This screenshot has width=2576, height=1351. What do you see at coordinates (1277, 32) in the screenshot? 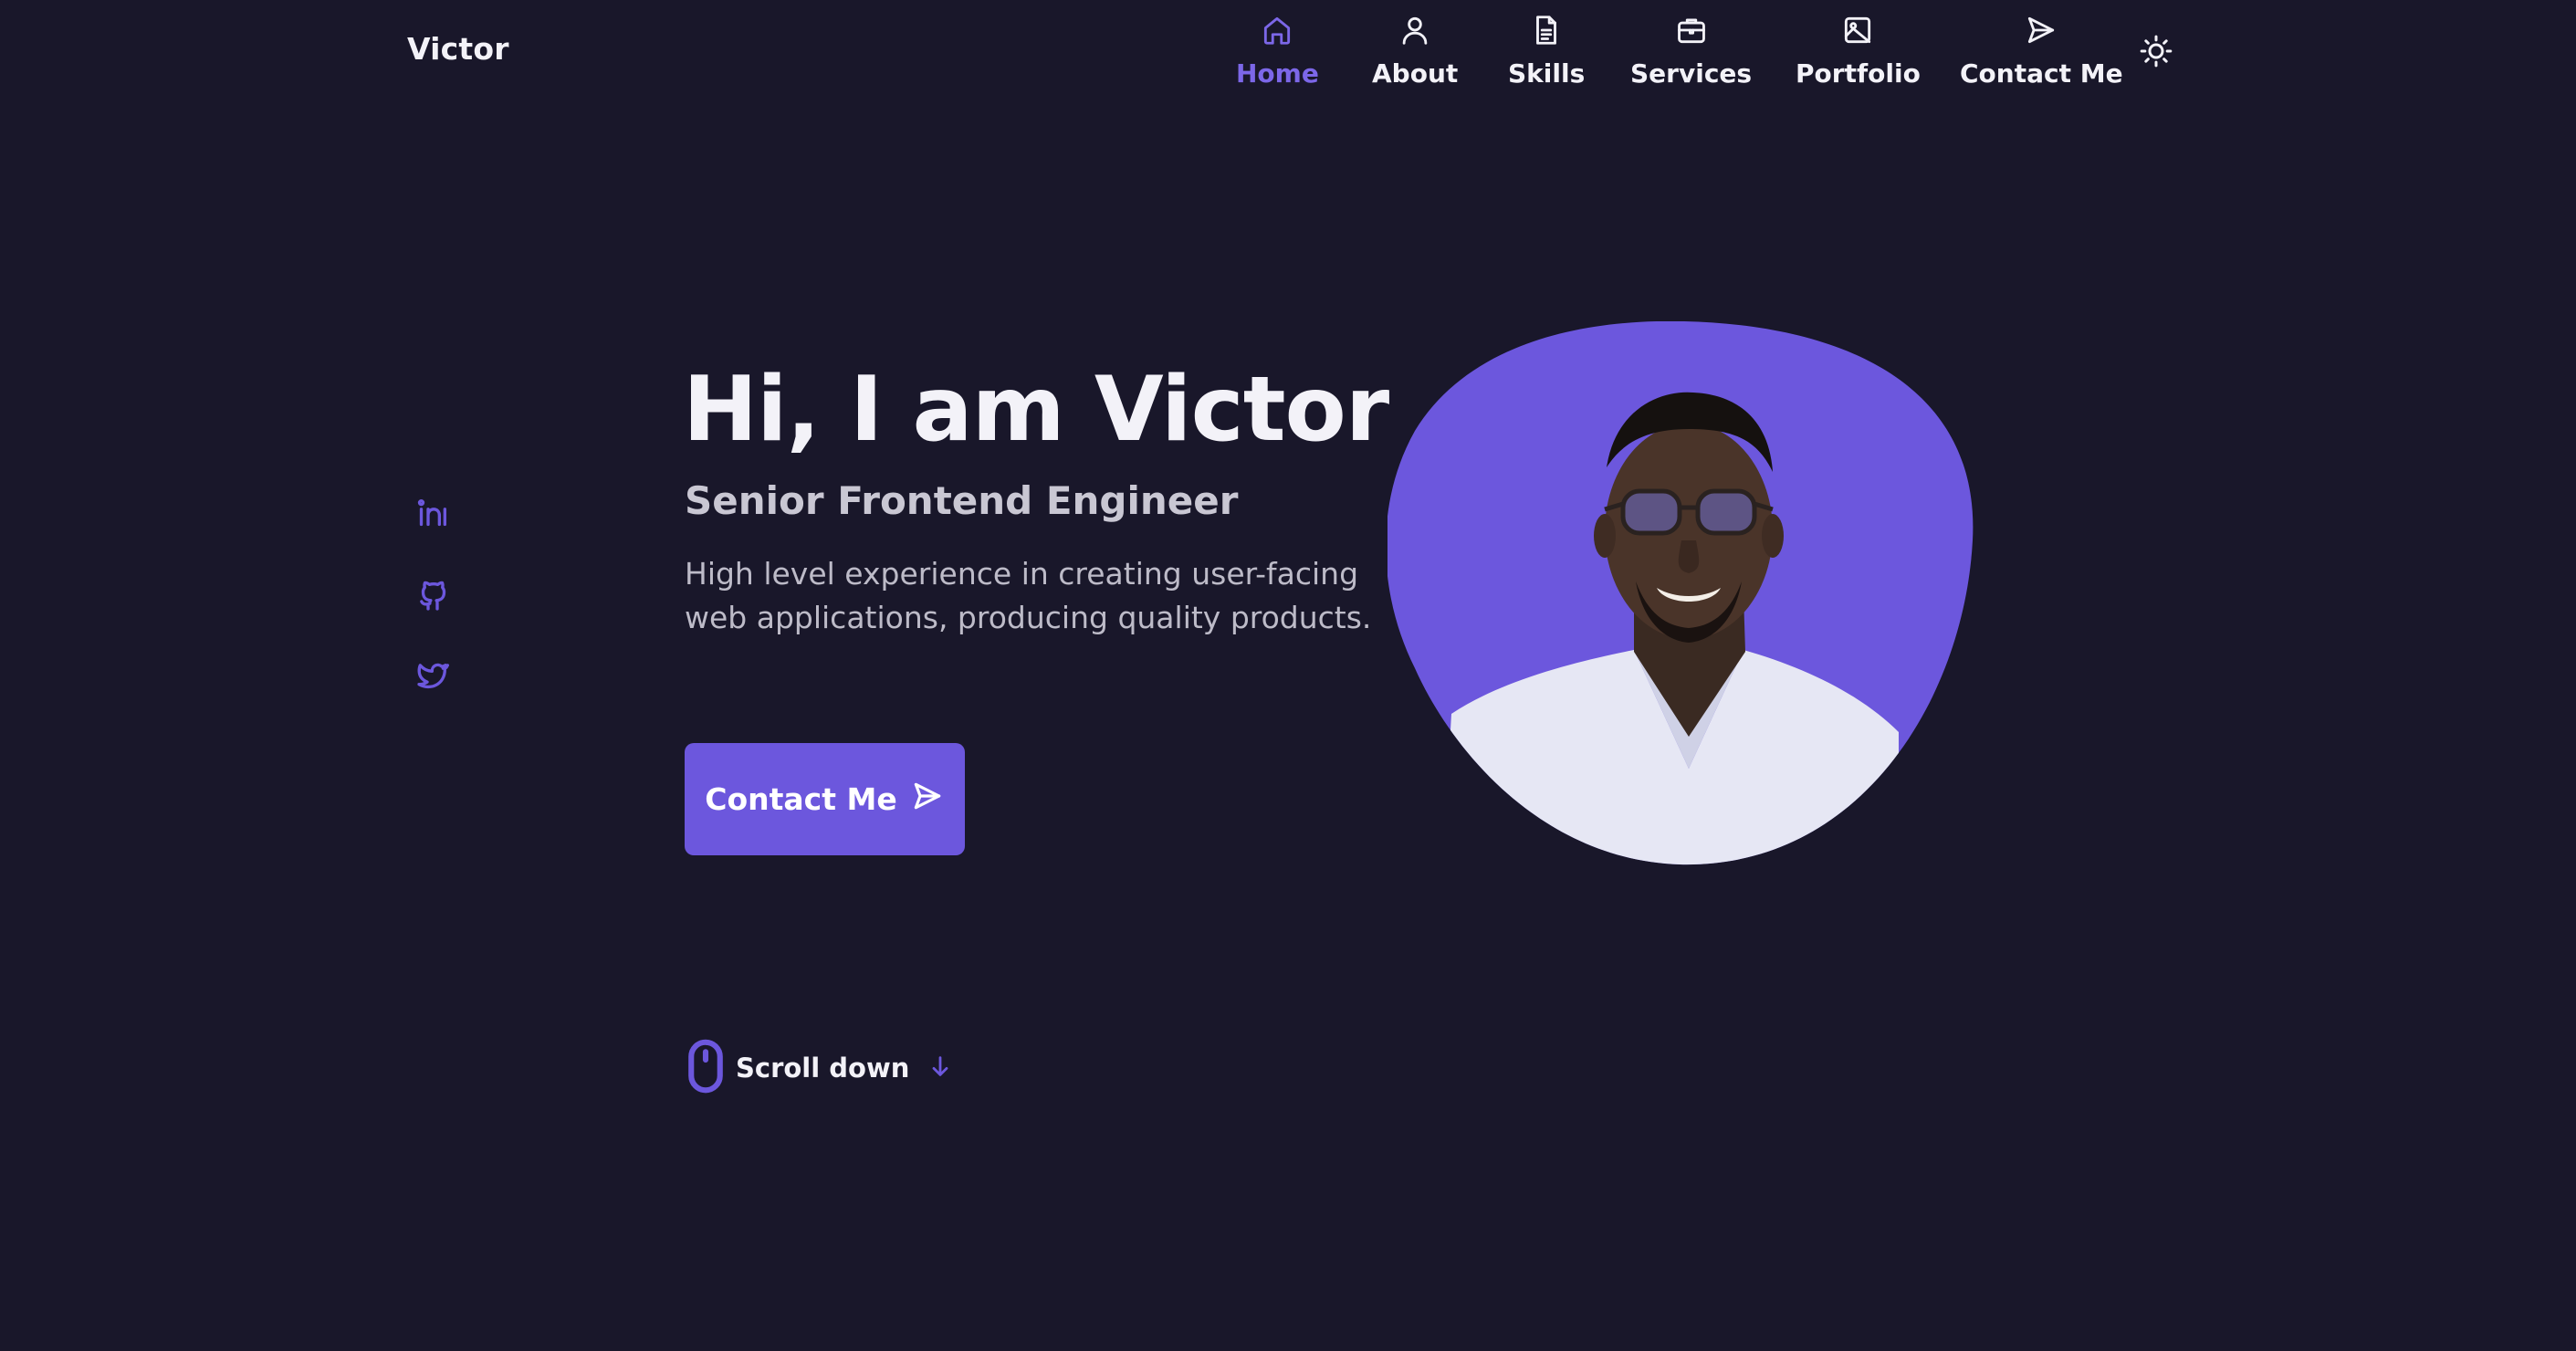
I see `home-icon` at bounding box center [1277, 32].